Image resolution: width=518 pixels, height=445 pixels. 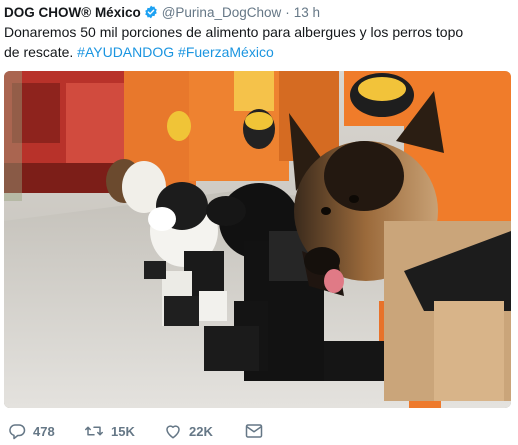 What do you see at coordinates (201, 431) in the screenshot?
I see `like-count: 22K` at bounding box center [201, 431].